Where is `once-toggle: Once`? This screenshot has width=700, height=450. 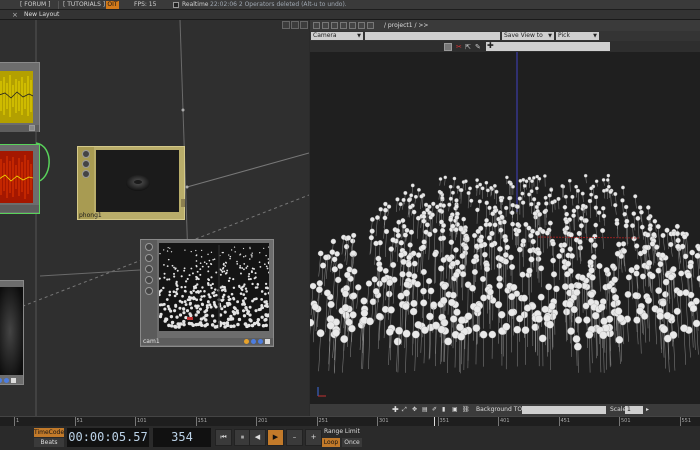 once-toggle: Once is located at coordinates (352, 442).